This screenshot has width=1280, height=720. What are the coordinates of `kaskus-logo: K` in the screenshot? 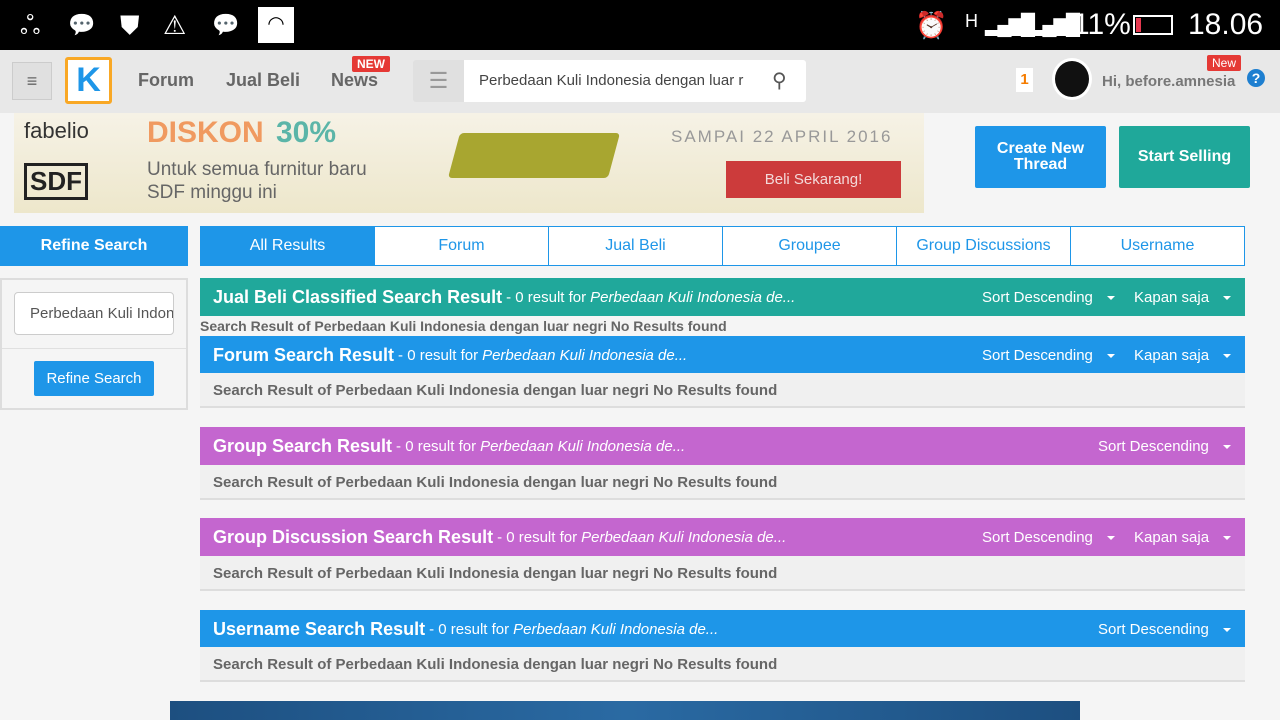 It's located at (88, 80).